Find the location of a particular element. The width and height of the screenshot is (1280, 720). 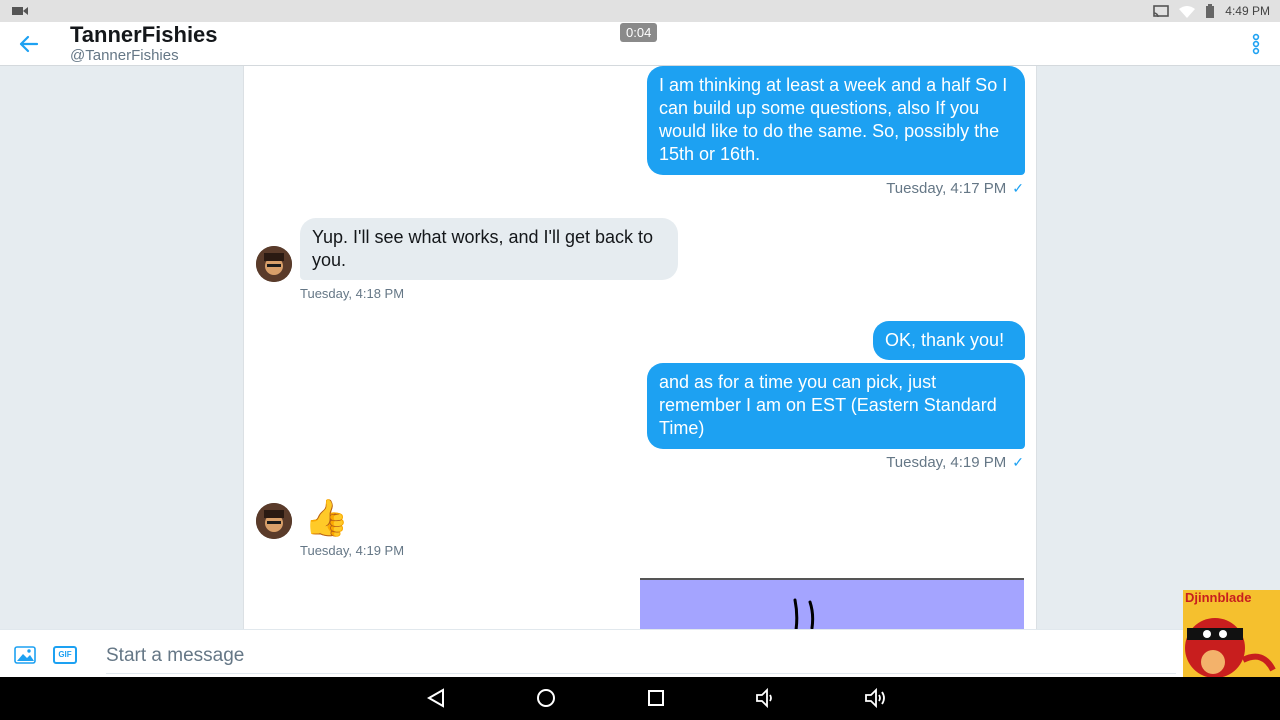

message-meta: Tuesday, 4:17 PM ✓ is located at coordinates (955, 188).